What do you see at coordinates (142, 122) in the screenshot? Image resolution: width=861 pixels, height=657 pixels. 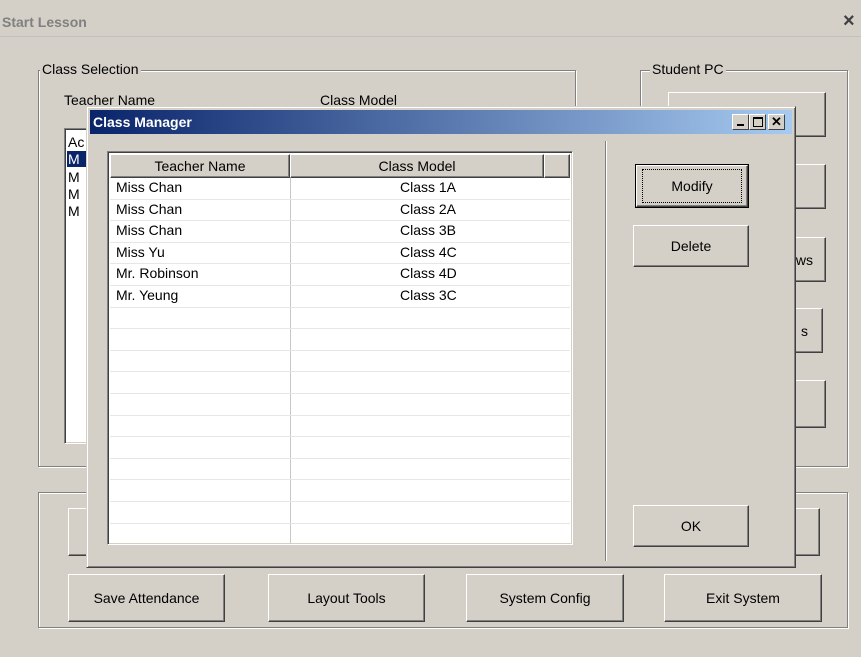 I see `dialog-title: Class Manager` at bounding box center [142, 122].